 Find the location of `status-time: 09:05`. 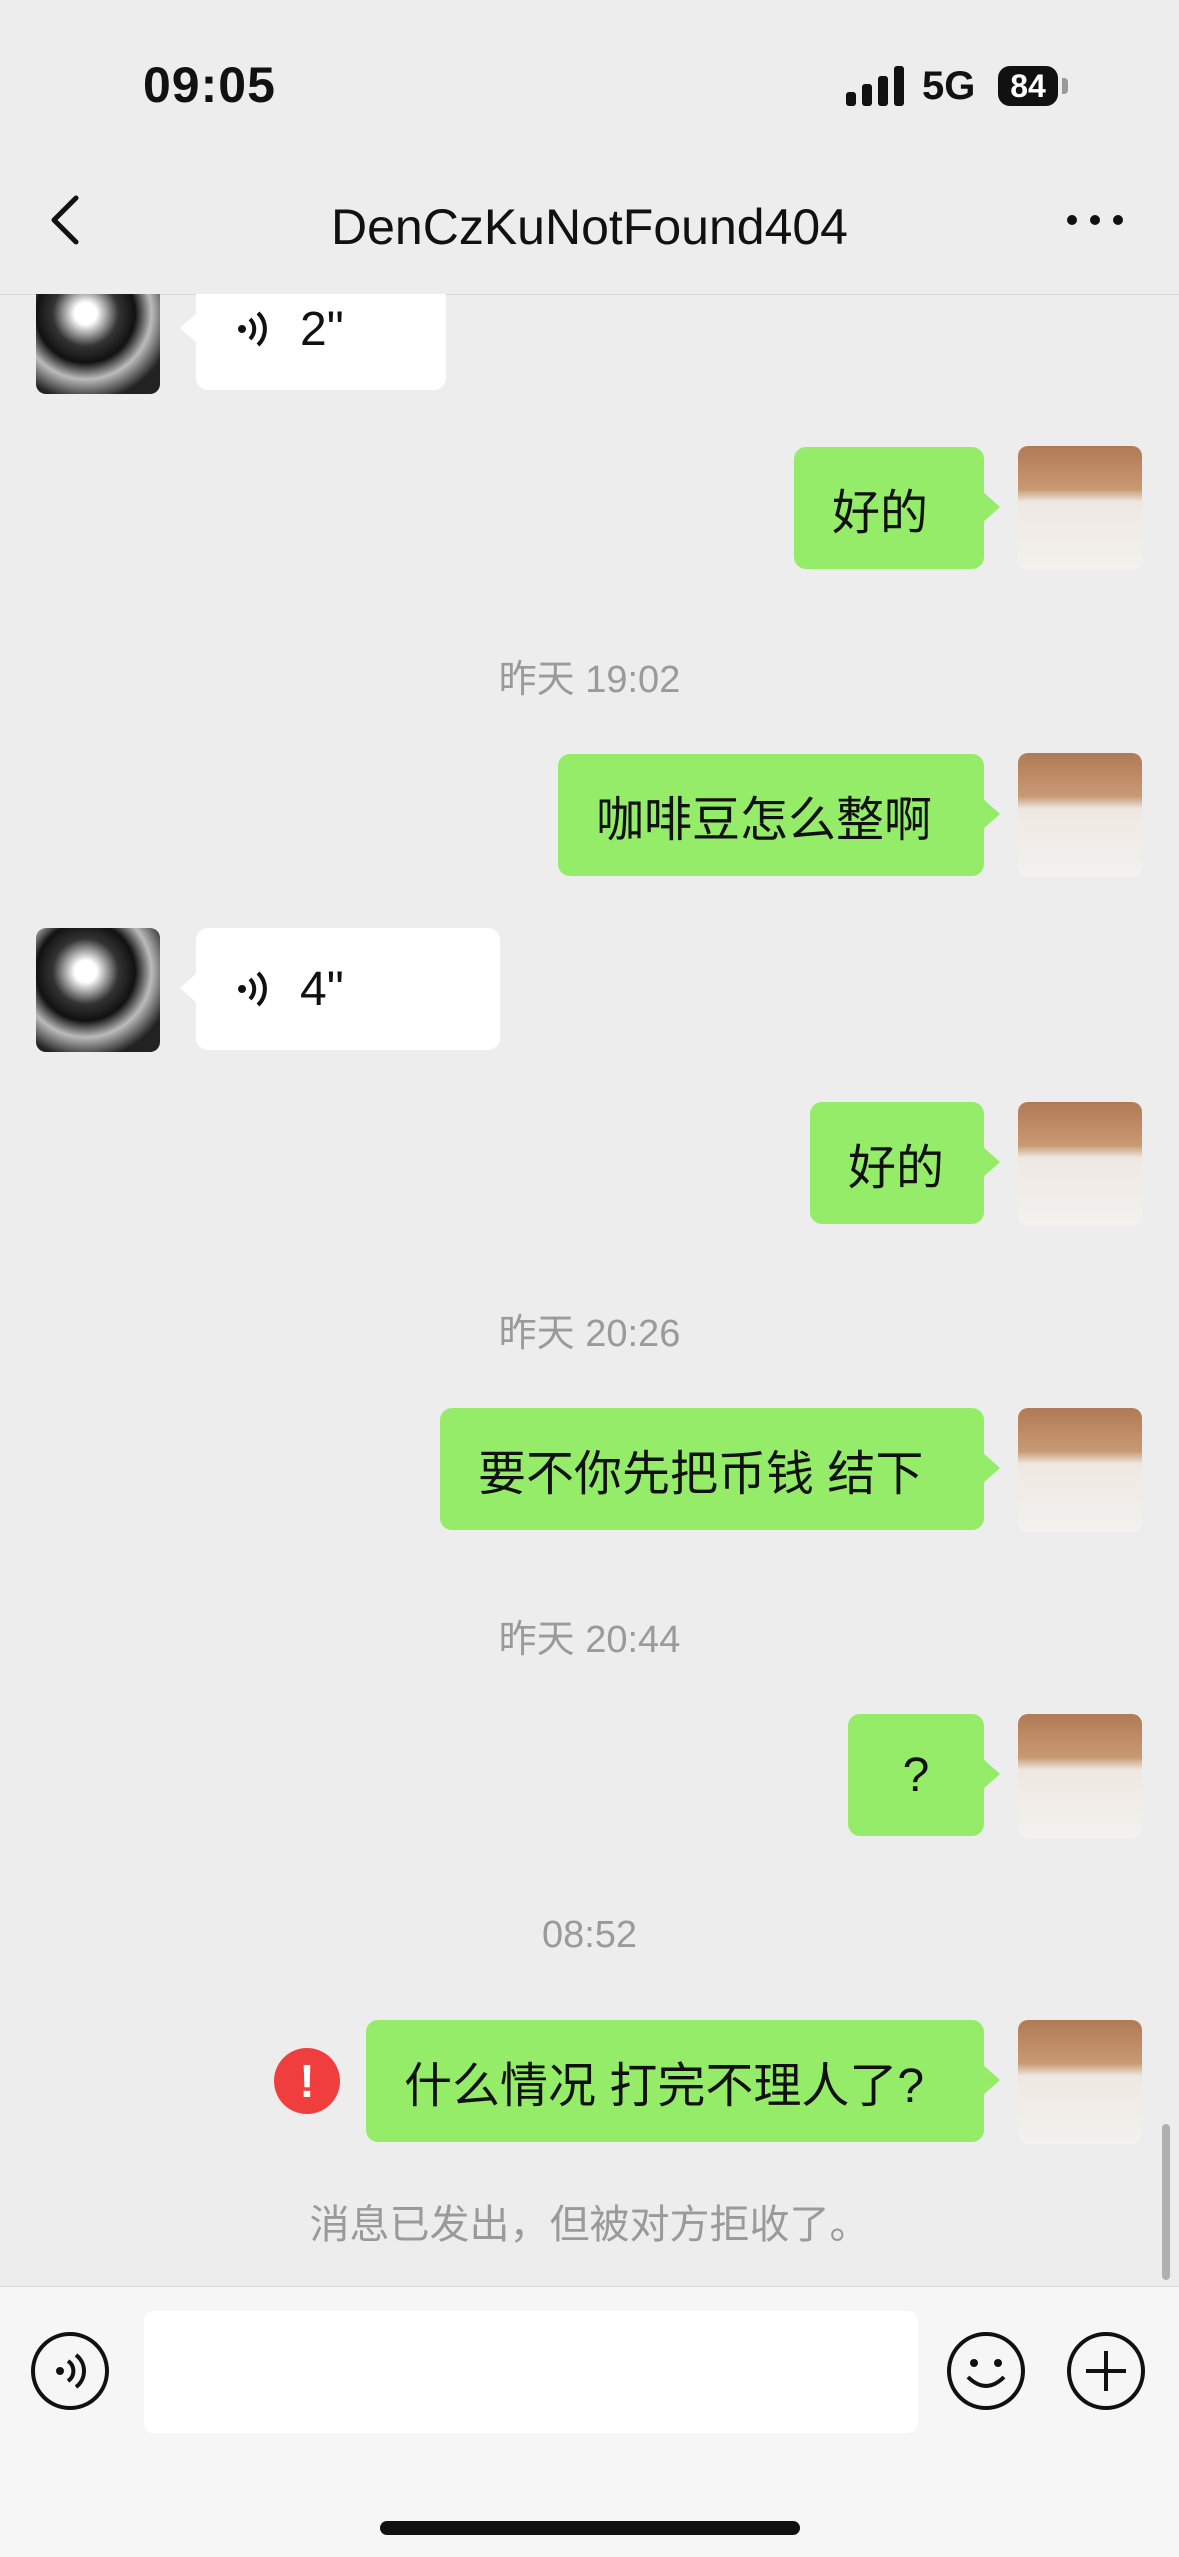

status-time: 09:05 is located at coordinates (209, 85).